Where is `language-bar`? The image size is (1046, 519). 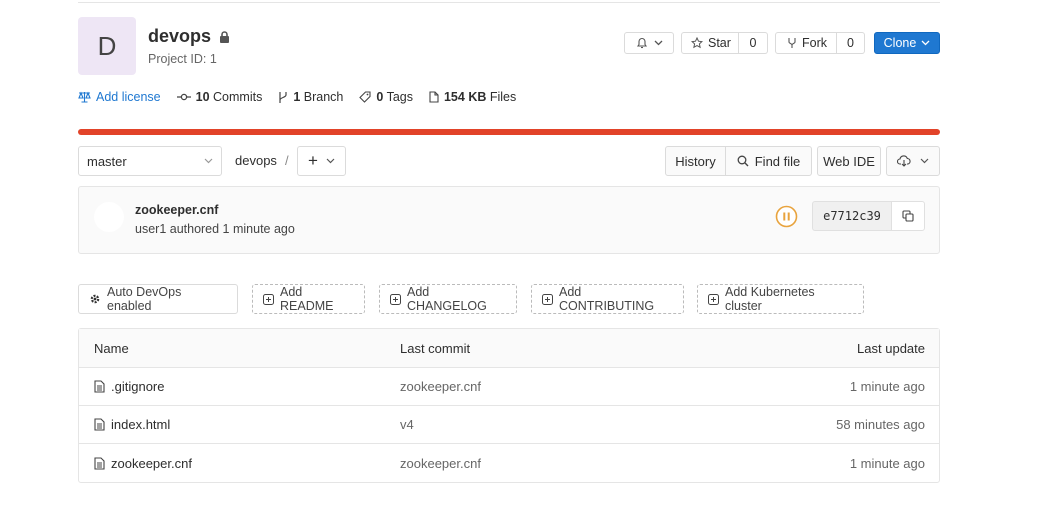 language-bar is located at coordinates (509, 132).